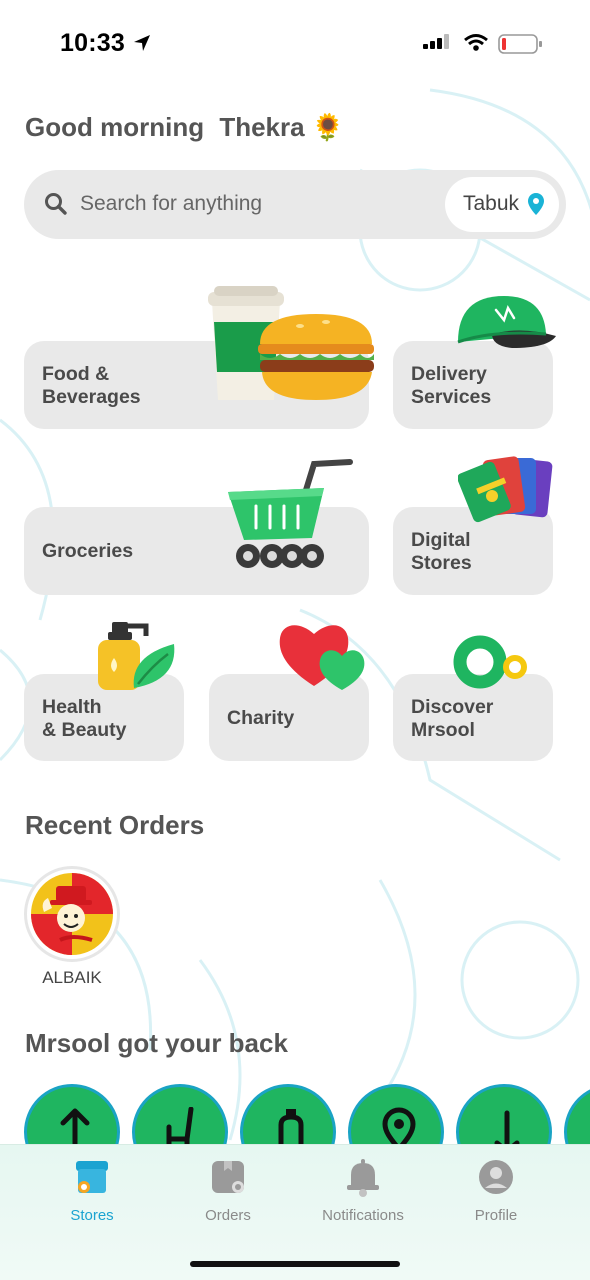 This screenshot has height=1280, width=590. What do you see at coordinates (363, 1215) in the screenshot?
I see `tab-label: Notifications` at bounding box center [363, 1215].